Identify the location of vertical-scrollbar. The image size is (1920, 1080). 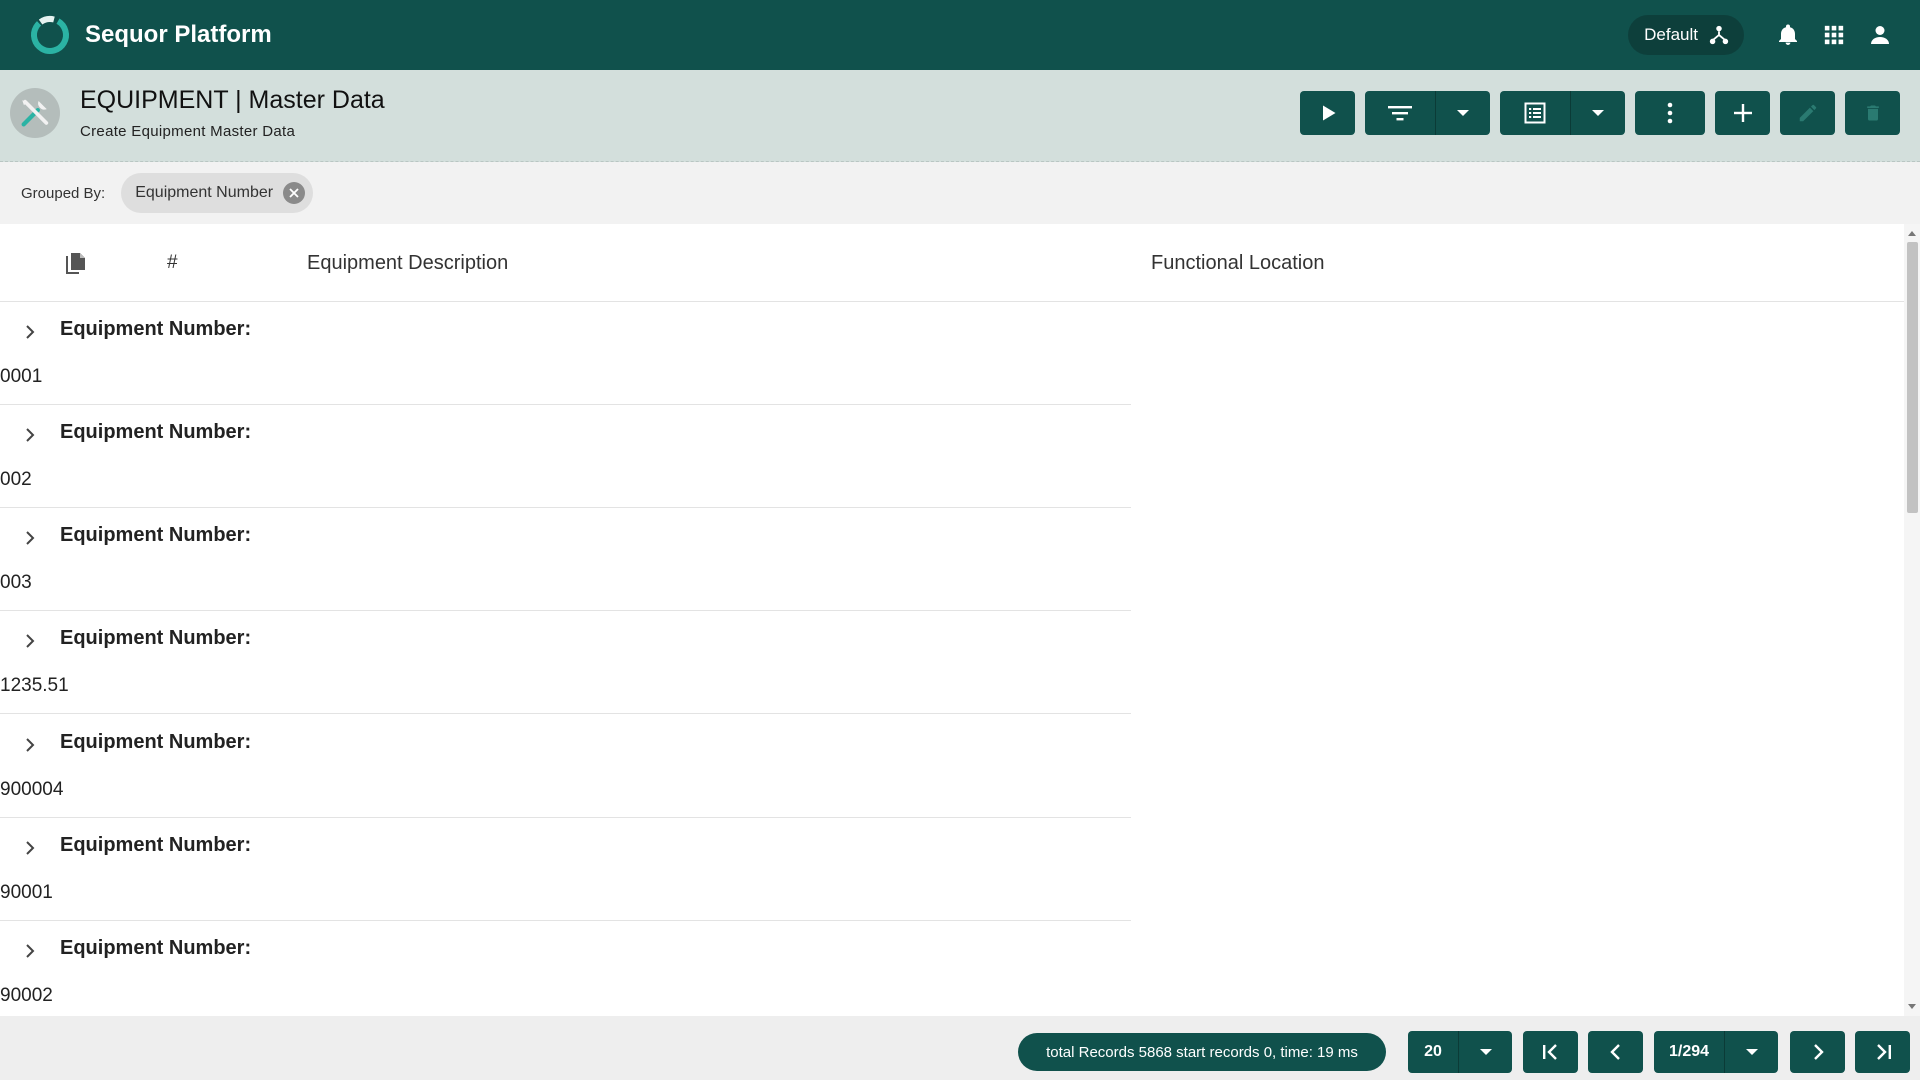
(1912, 620).